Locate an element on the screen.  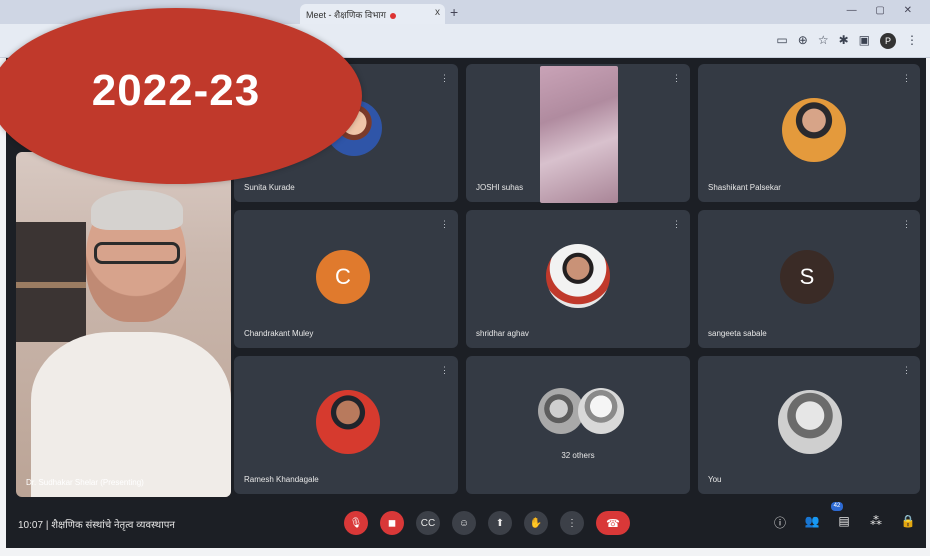
hang-up-button: ☎ is located at coordinates (613, 523).